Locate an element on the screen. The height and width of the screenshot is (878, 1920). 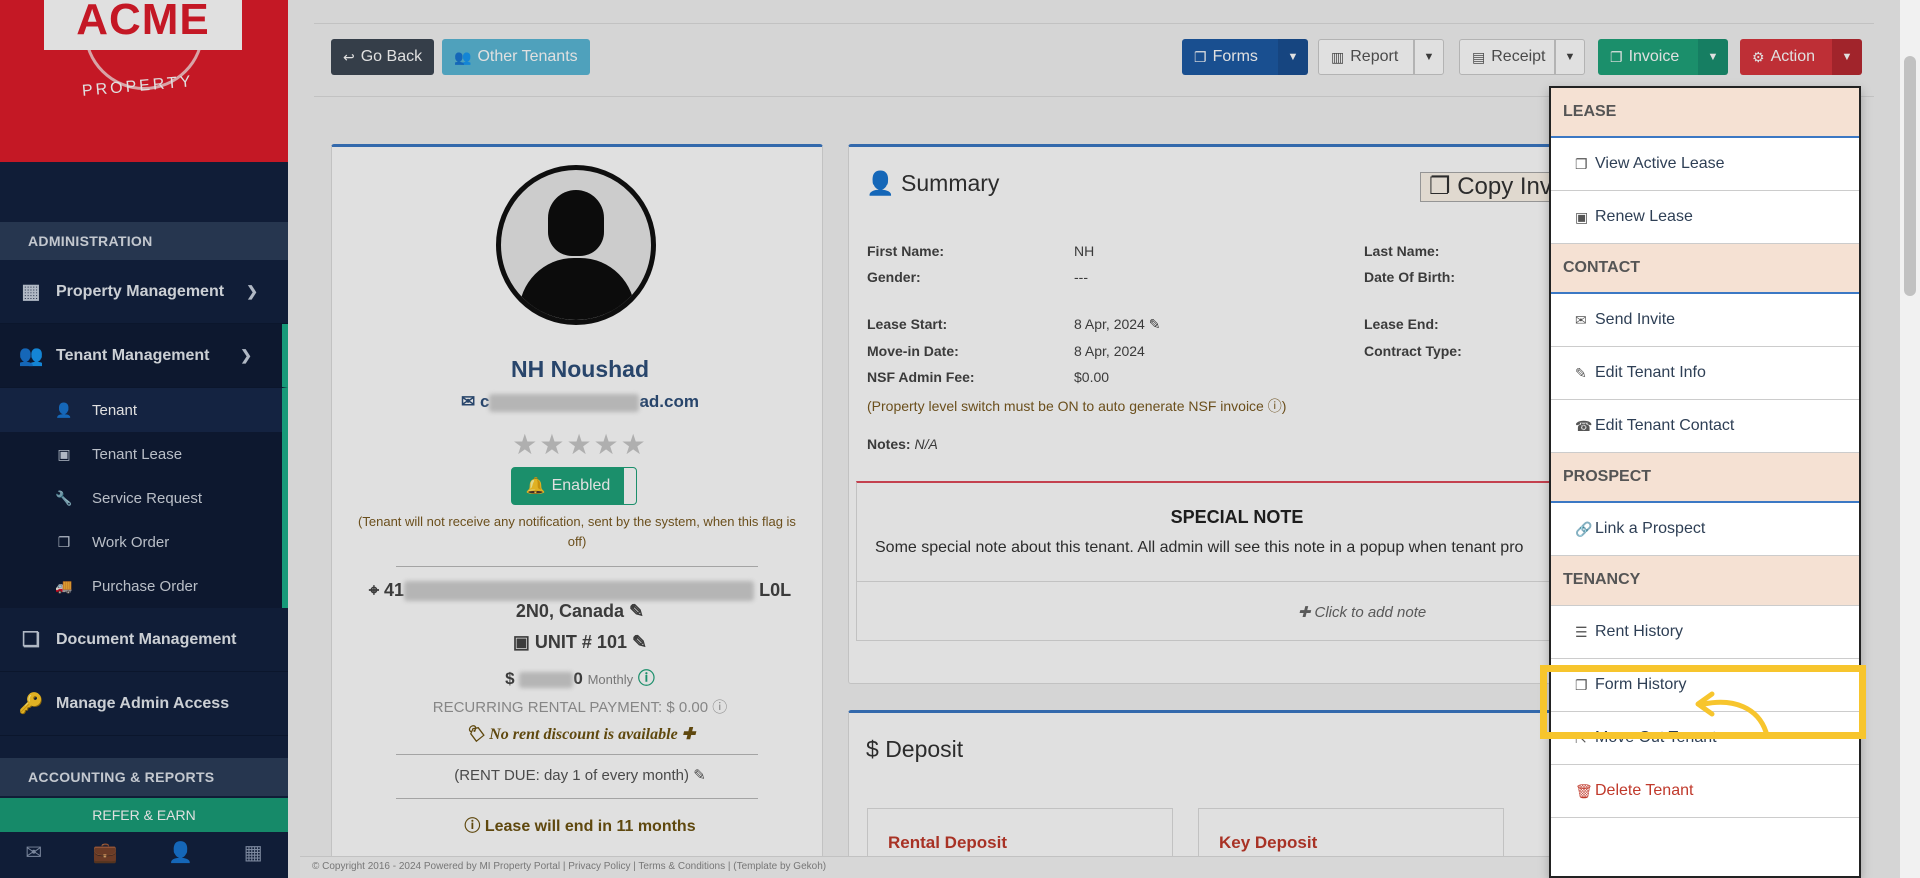
edit-tenant-info-item: ✎ Edit Tenant Info is located at coordinates (1705, 373).